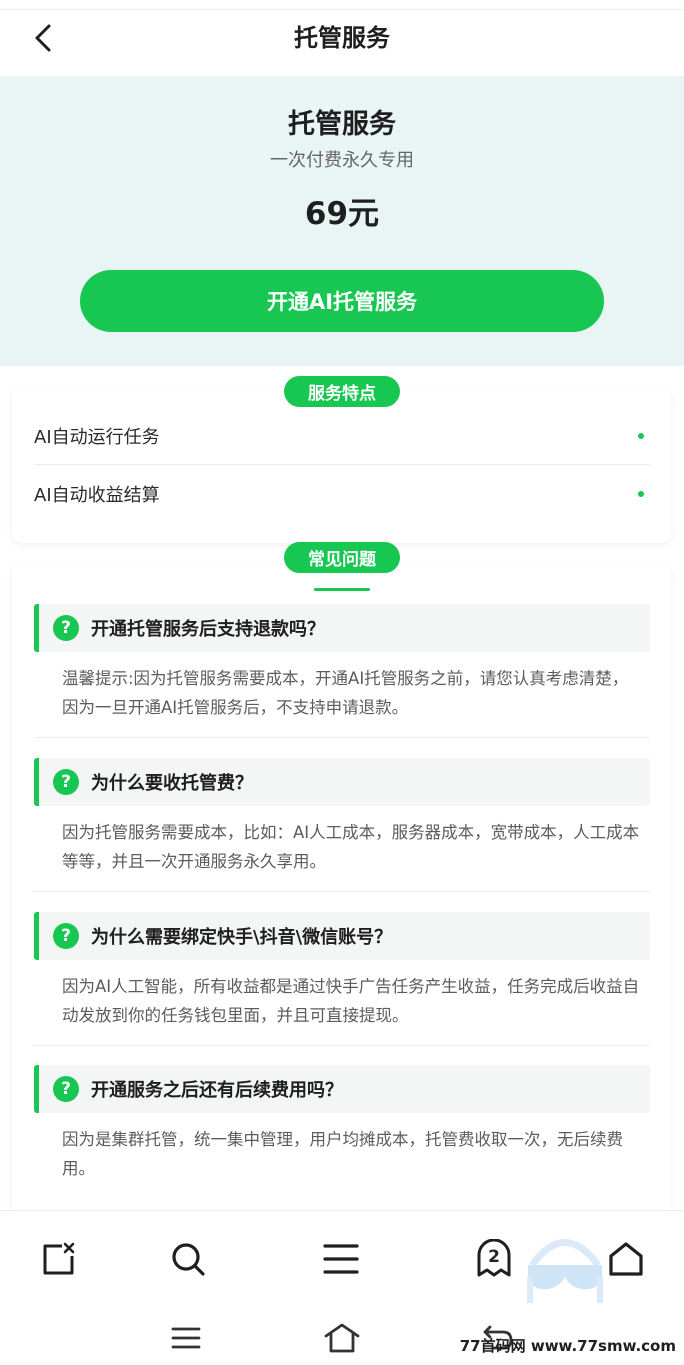  What do you see at coordinates (342, 301) in the screenshot?
I see `activate-service-button: 开通AI托管服务` at bounding box center [342, 301].